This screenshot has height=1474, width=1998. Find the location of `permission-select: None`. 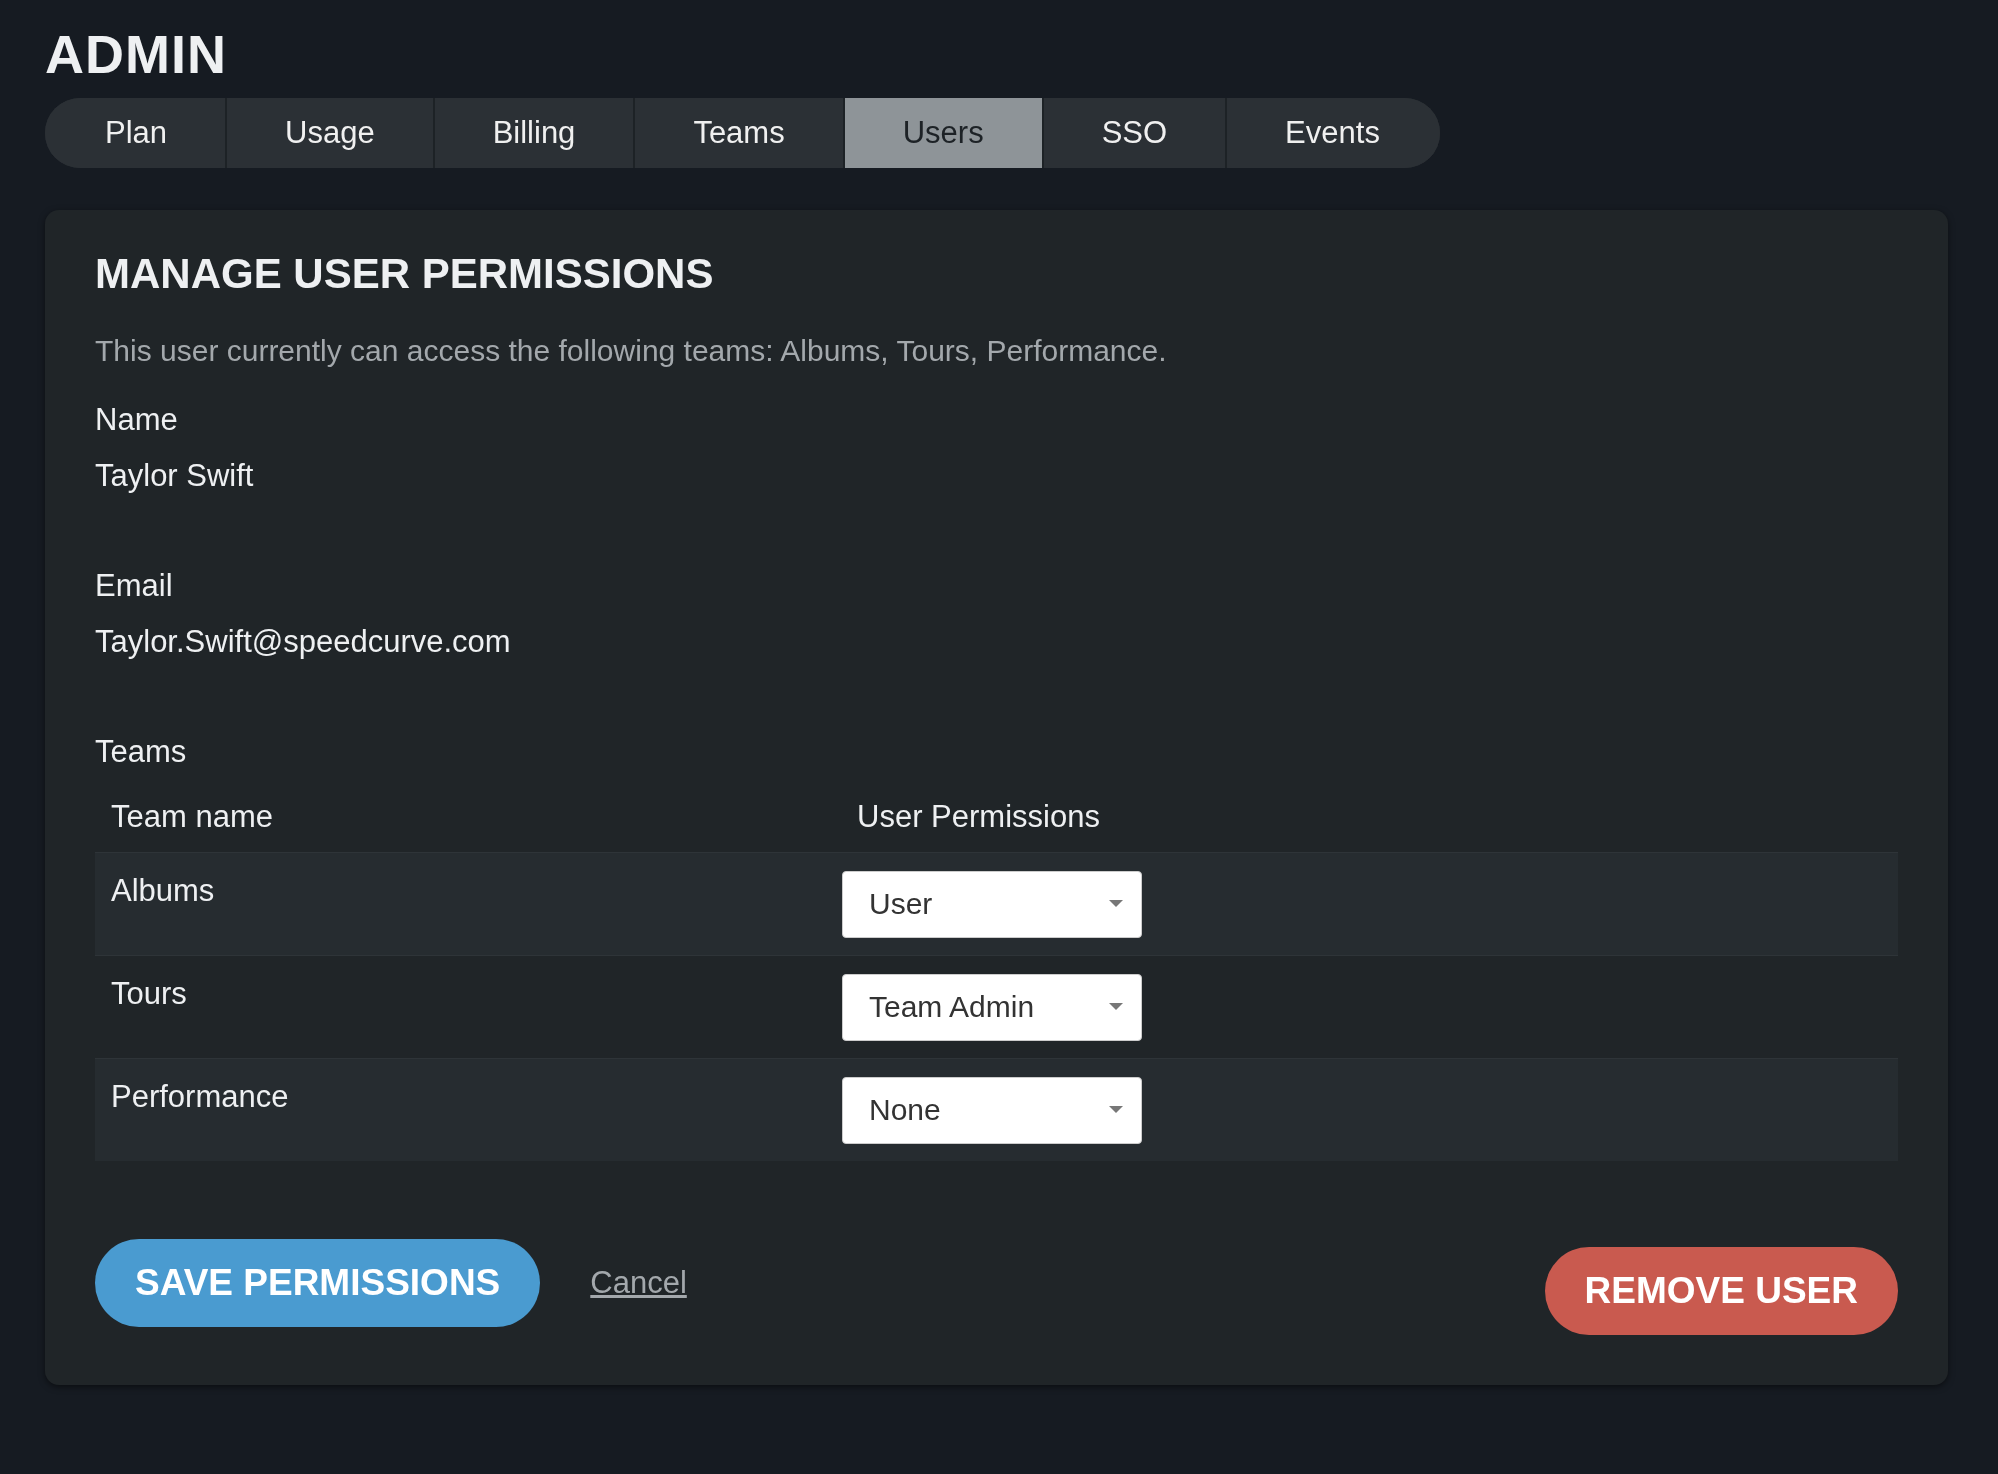

permission-select: None is located at coordinates (992, 1110).